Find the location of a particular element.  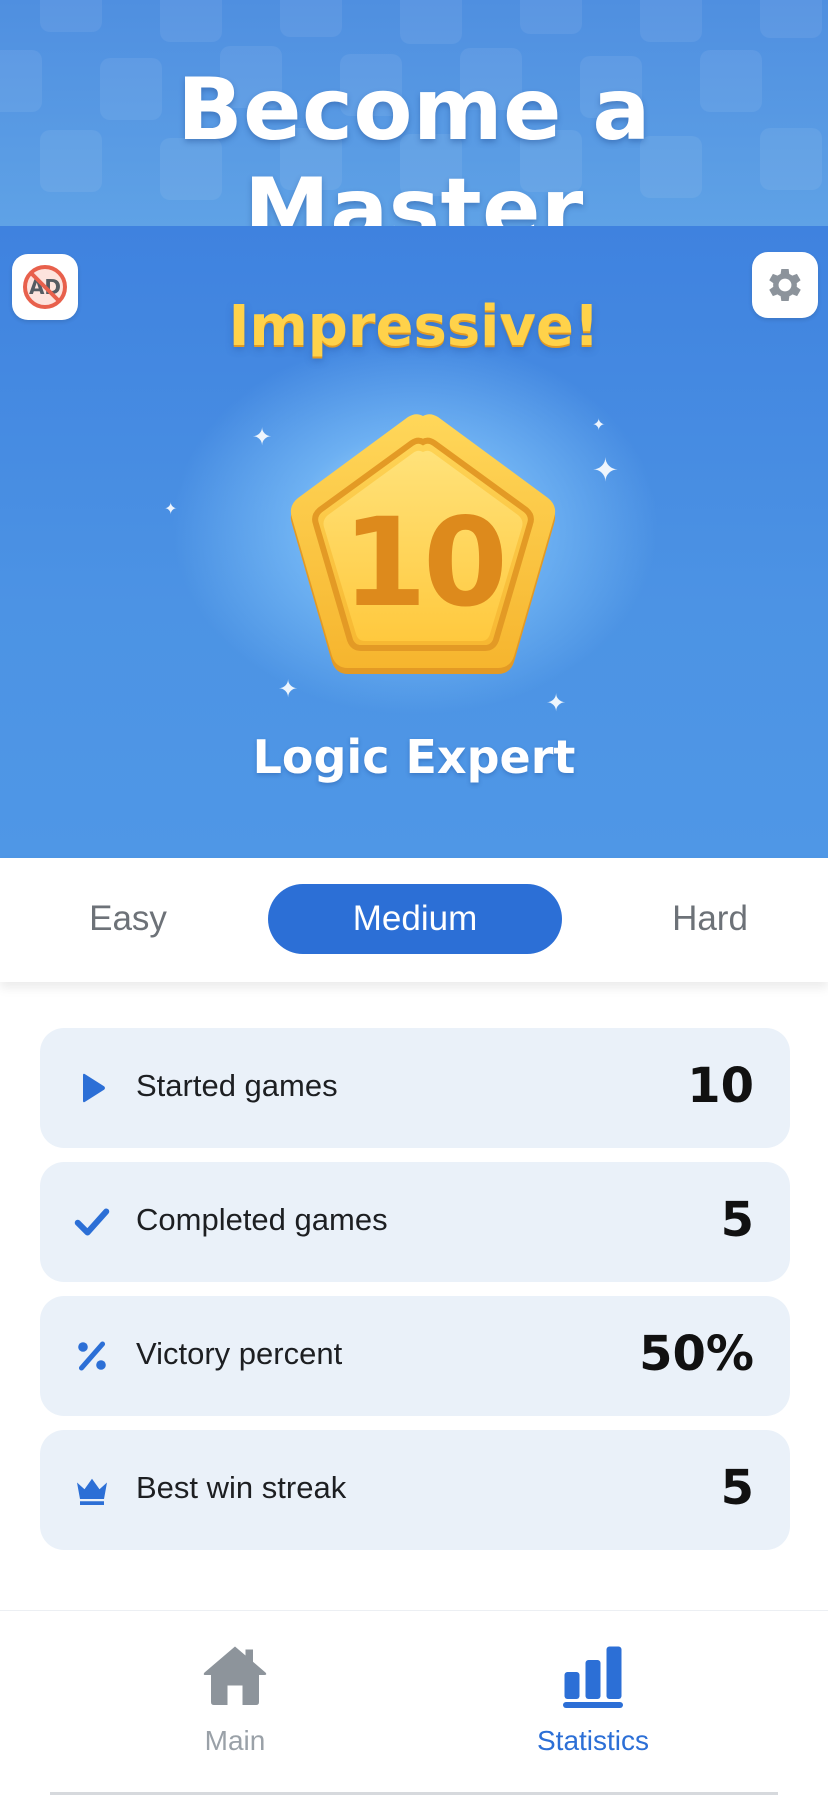

stat-value: 10 is located at coordinates (720, 1086).